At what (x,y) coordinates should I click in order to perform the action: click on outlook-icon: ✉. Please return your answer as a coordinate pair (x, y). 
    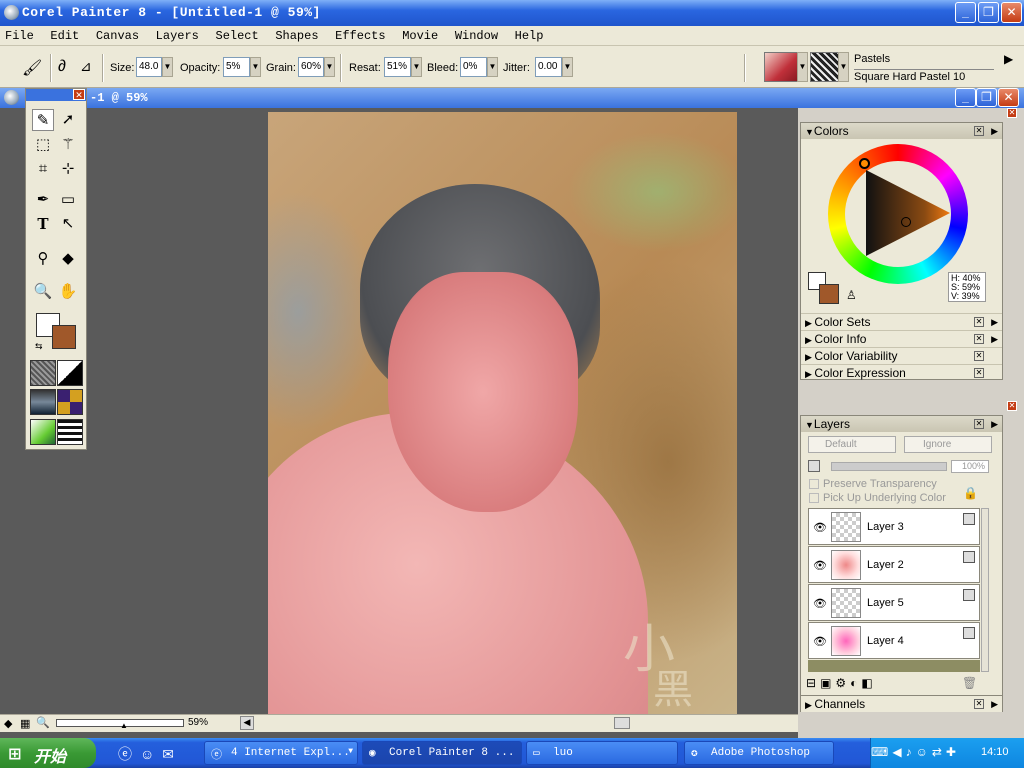
    Looking at the image, I should click on (172, 754).